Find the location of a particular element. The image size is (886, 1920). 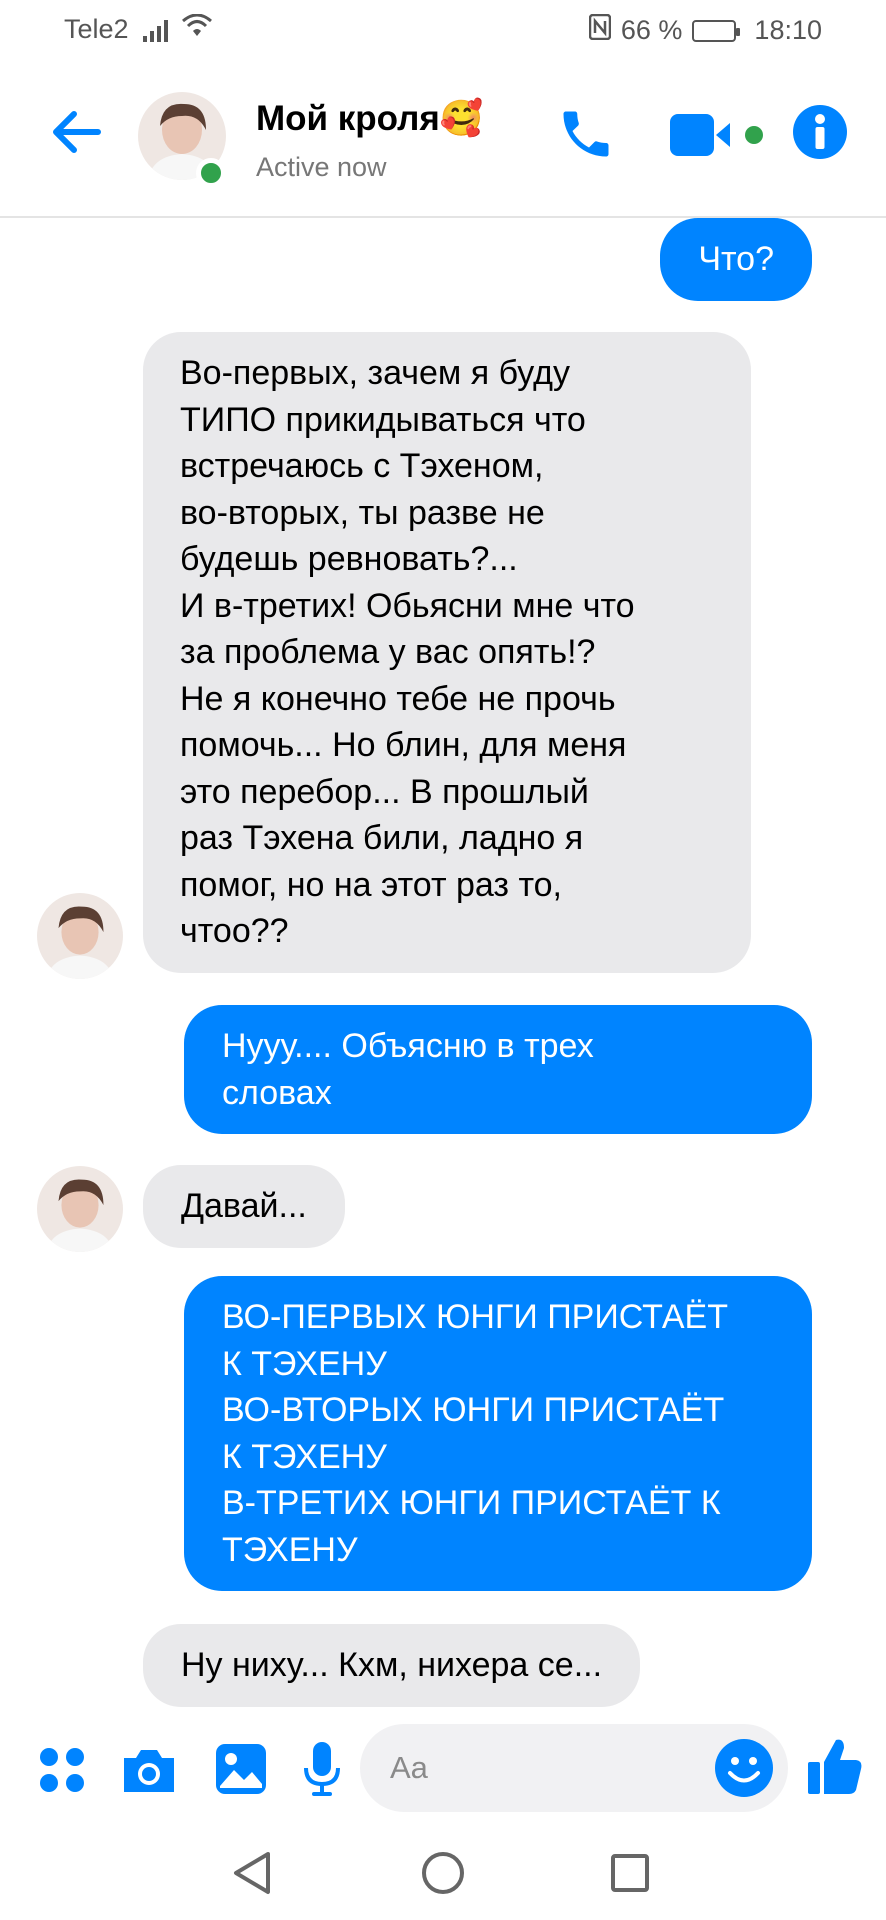

online-indicator is located at coordinates (211, 173).